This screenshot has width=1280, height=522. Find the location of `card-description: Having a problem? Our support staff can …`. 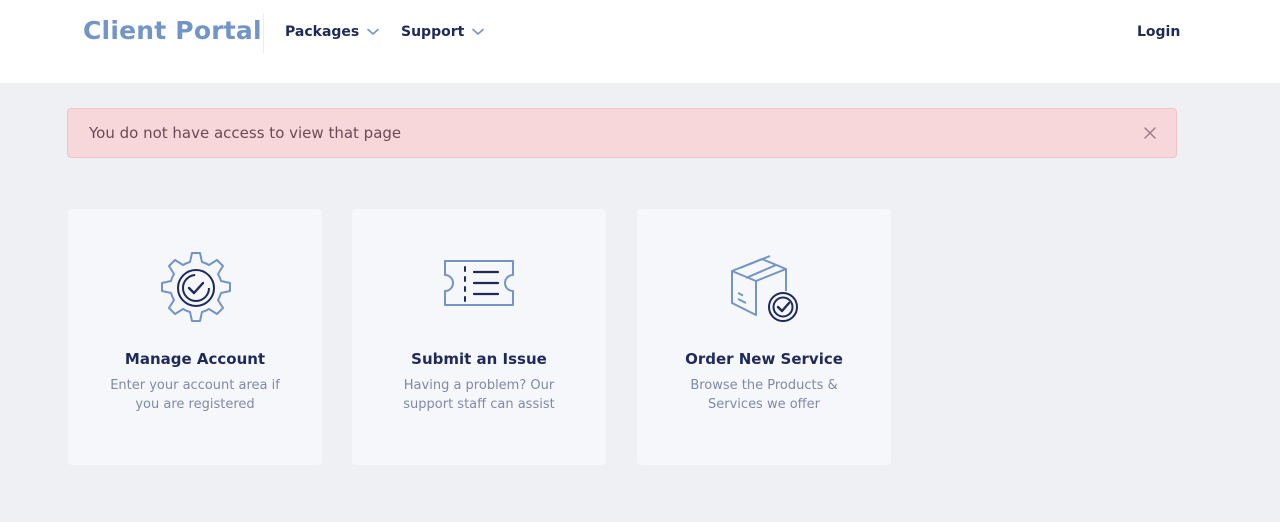

card-description: Having a problem? Our support staff can … is located at coordinates (479, 395).